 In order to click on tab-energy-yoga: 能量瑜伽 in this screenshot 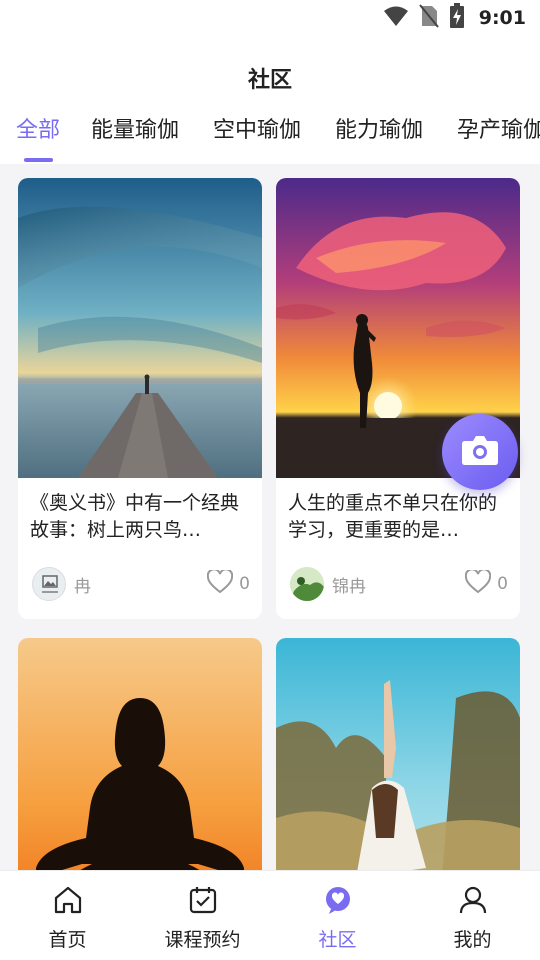, I will do `click(135, 128)`.